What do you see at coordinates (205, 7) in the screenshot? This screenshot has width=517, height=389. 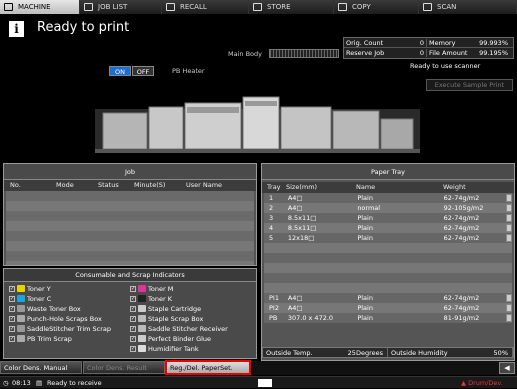 I see `tab-recall: RECALL` at bounding box center [205, 7].